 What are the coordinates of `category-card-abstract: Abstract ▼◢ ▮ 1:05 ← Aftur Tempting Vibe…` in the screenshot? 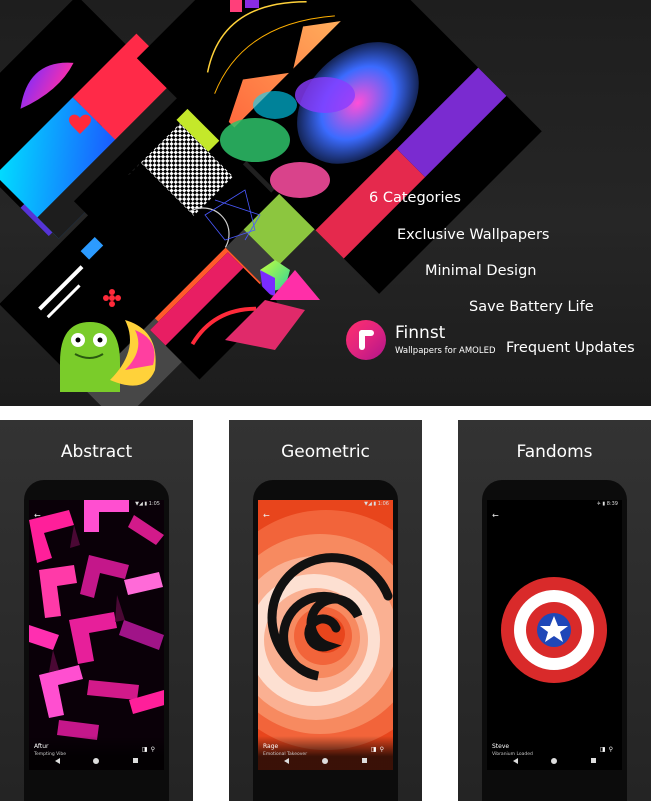 It's located at (96, 610).